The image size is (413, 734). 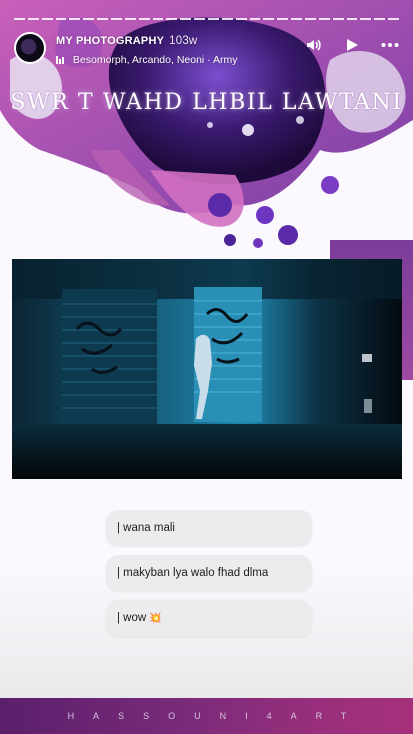 I want to click on story-controls, so click(x=352, y=45).